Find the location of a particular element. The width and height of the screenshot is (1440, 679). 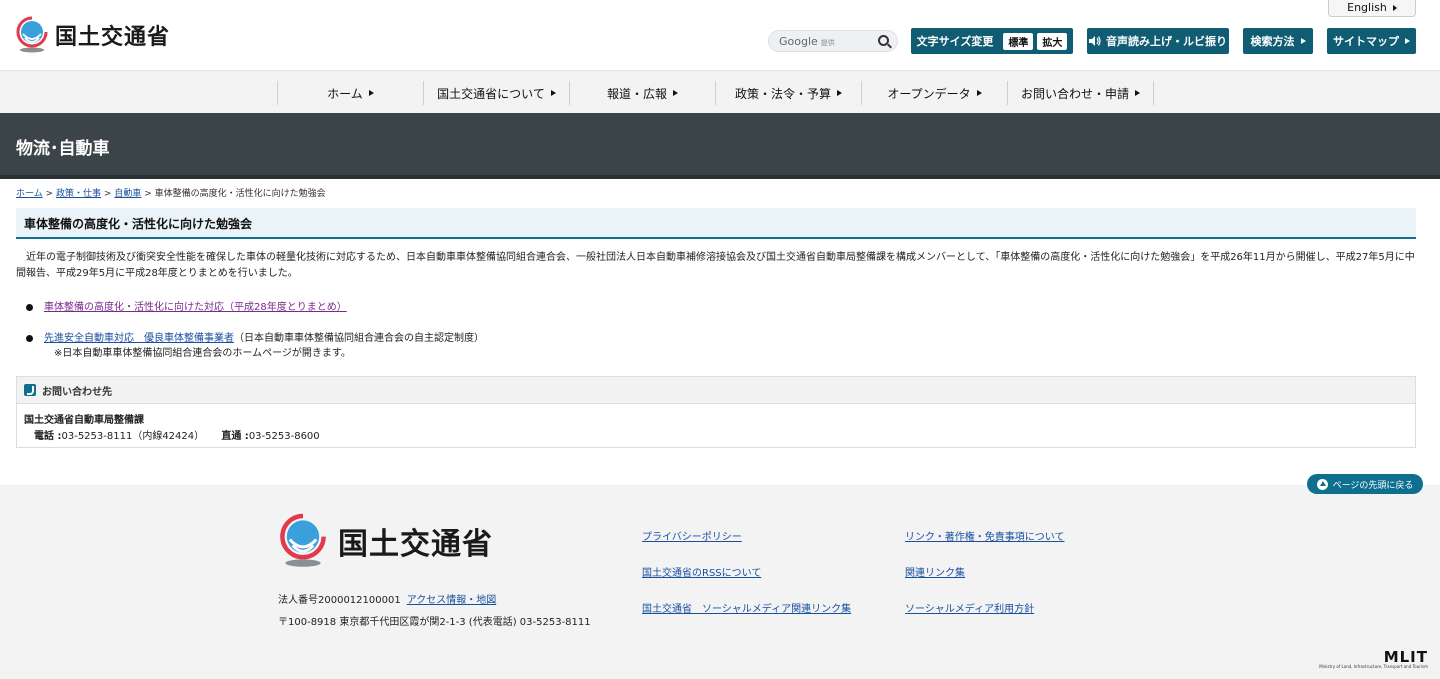

search-input: Google 提供 is located at coordinates (833, 41).